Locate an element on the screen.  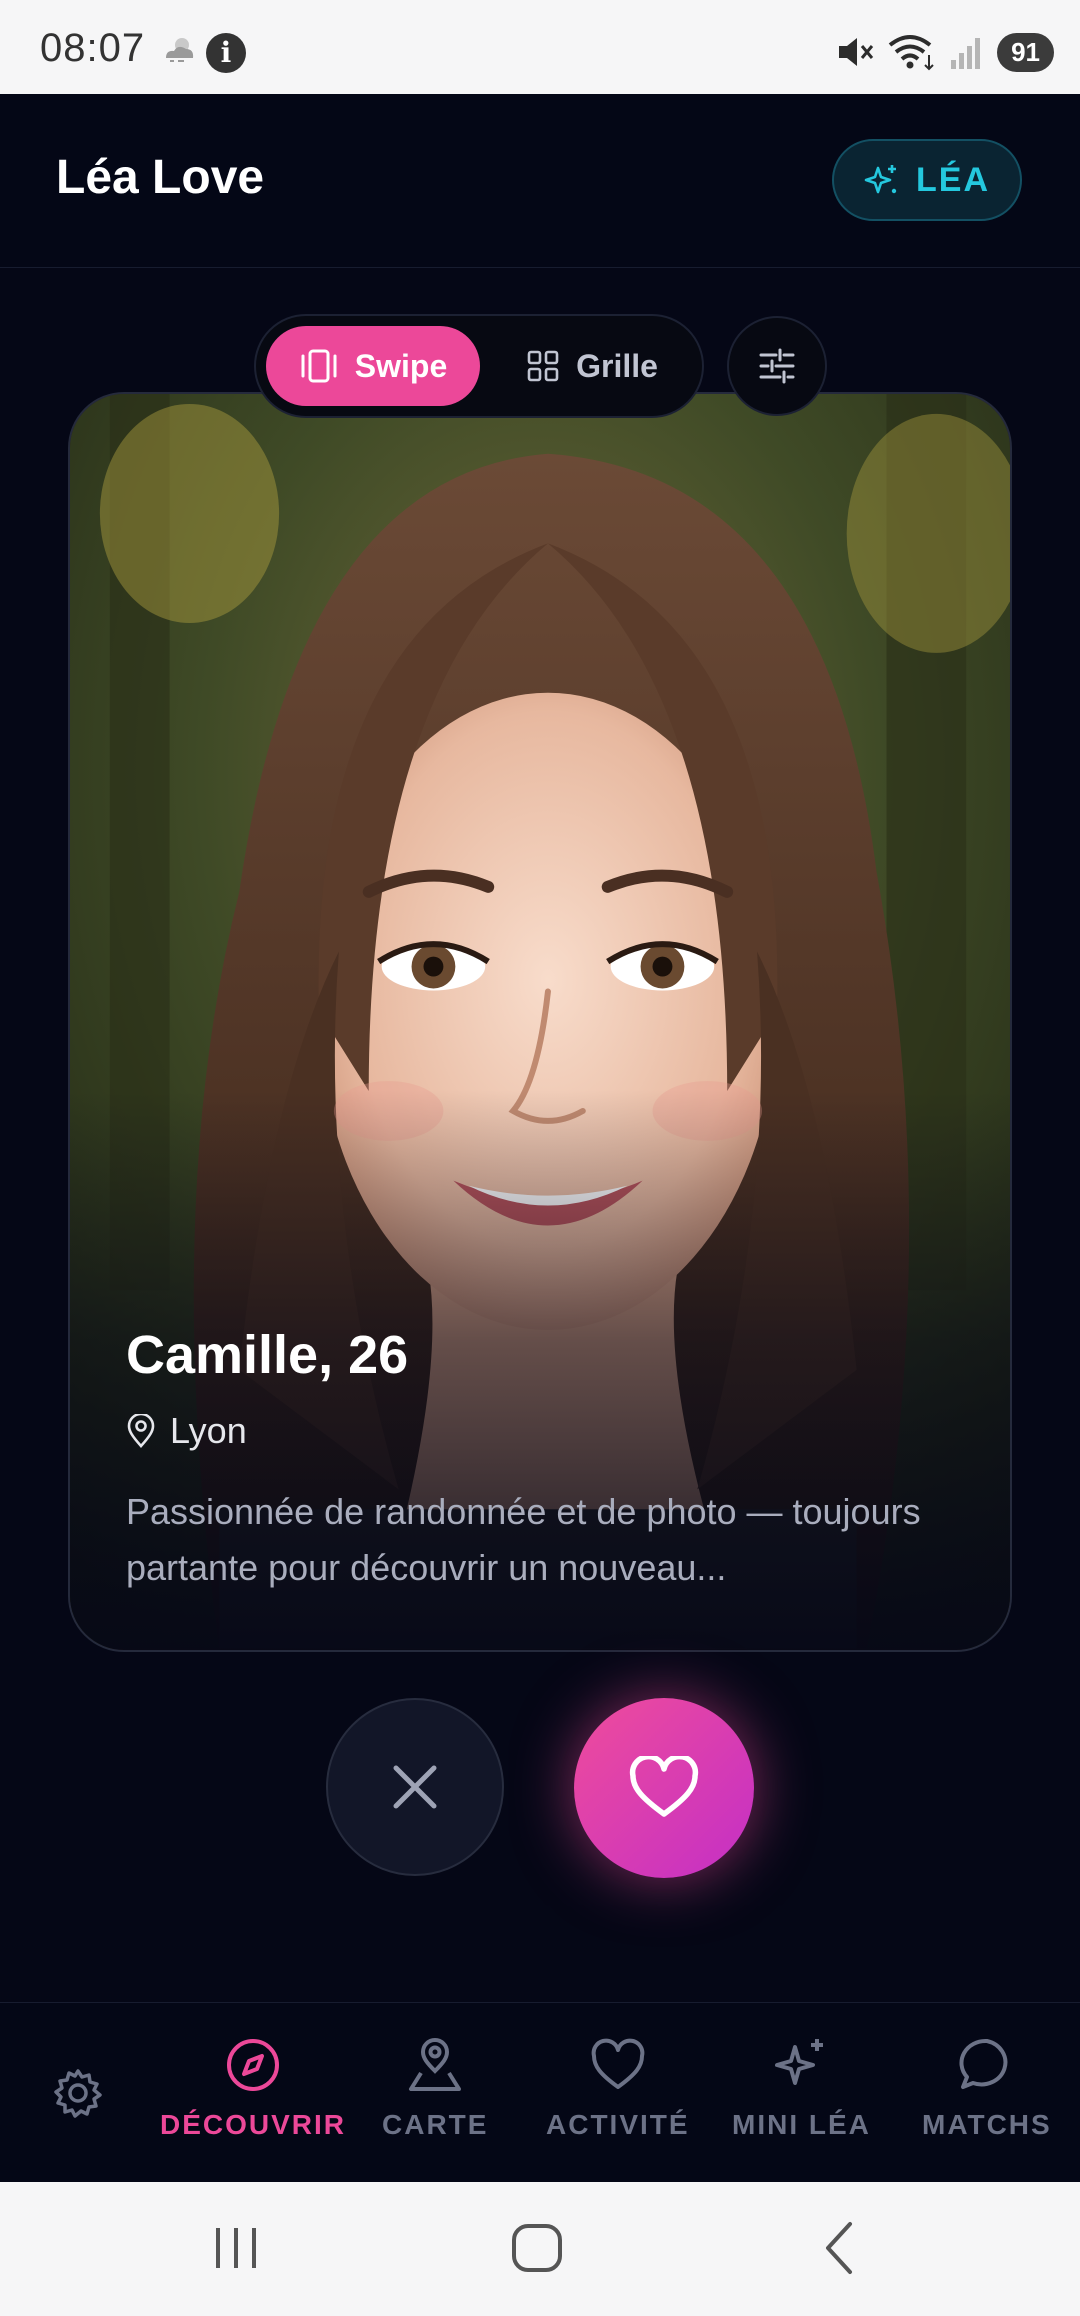
battery-icon: 91 is located at coordinates (1025, 52).